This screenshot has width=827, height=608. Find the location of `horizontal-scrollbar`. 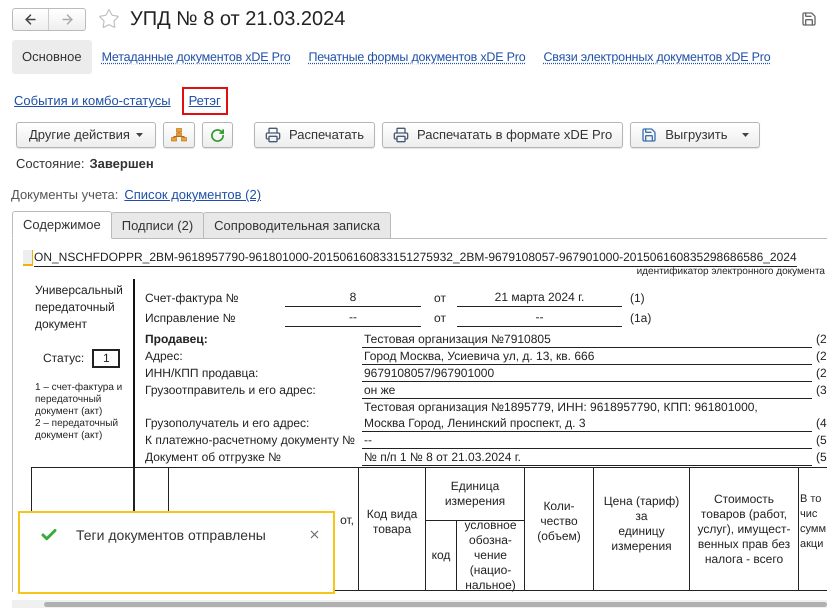

horizontal-scrollbar is located at coordinates (419, 604).